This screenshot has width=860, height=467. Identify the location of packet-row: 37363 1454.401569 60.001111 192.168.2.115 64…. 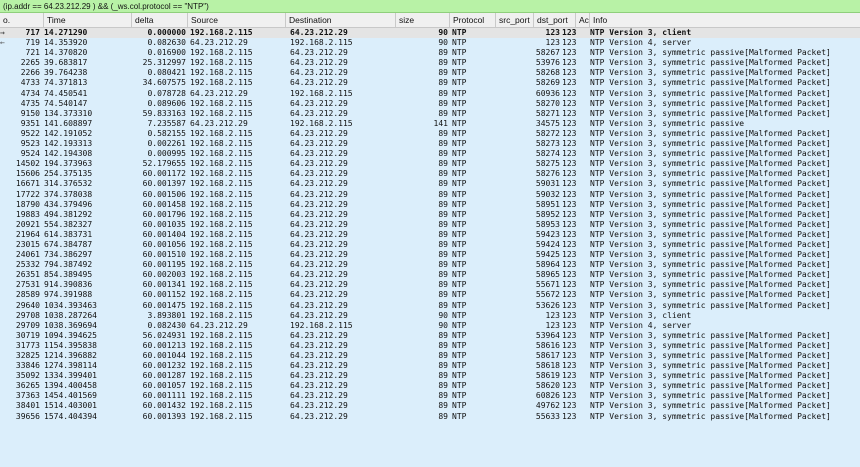
(430, 396).